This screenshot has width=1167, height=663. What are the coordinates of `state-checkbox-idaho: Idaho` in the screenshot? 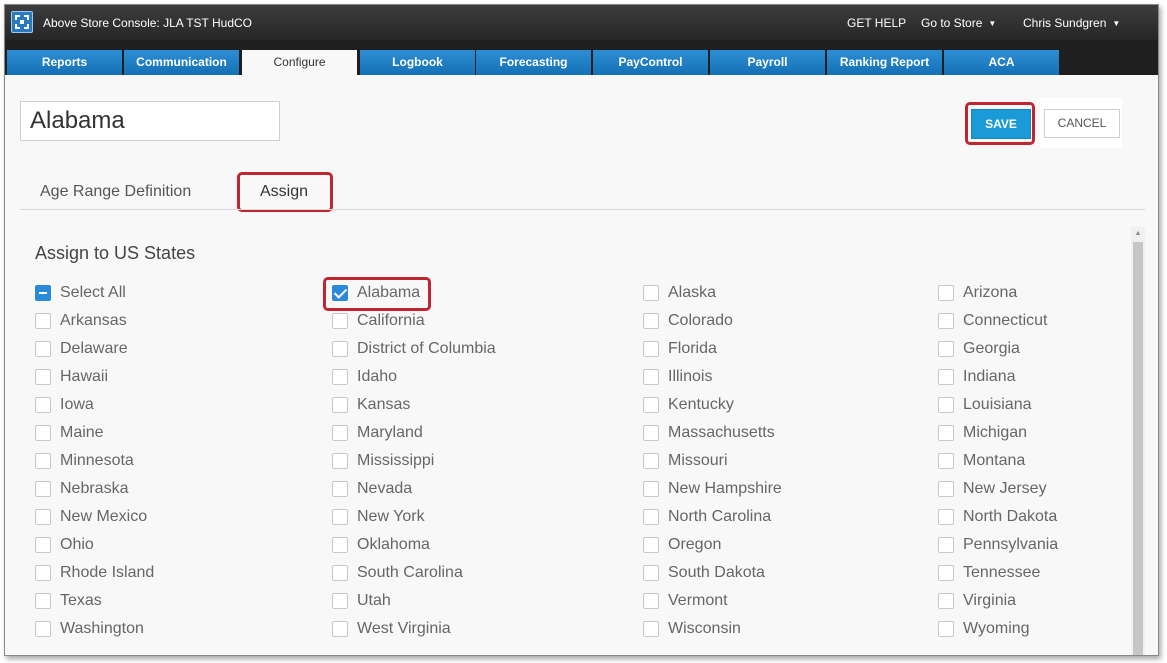 It's located at (364, 377).